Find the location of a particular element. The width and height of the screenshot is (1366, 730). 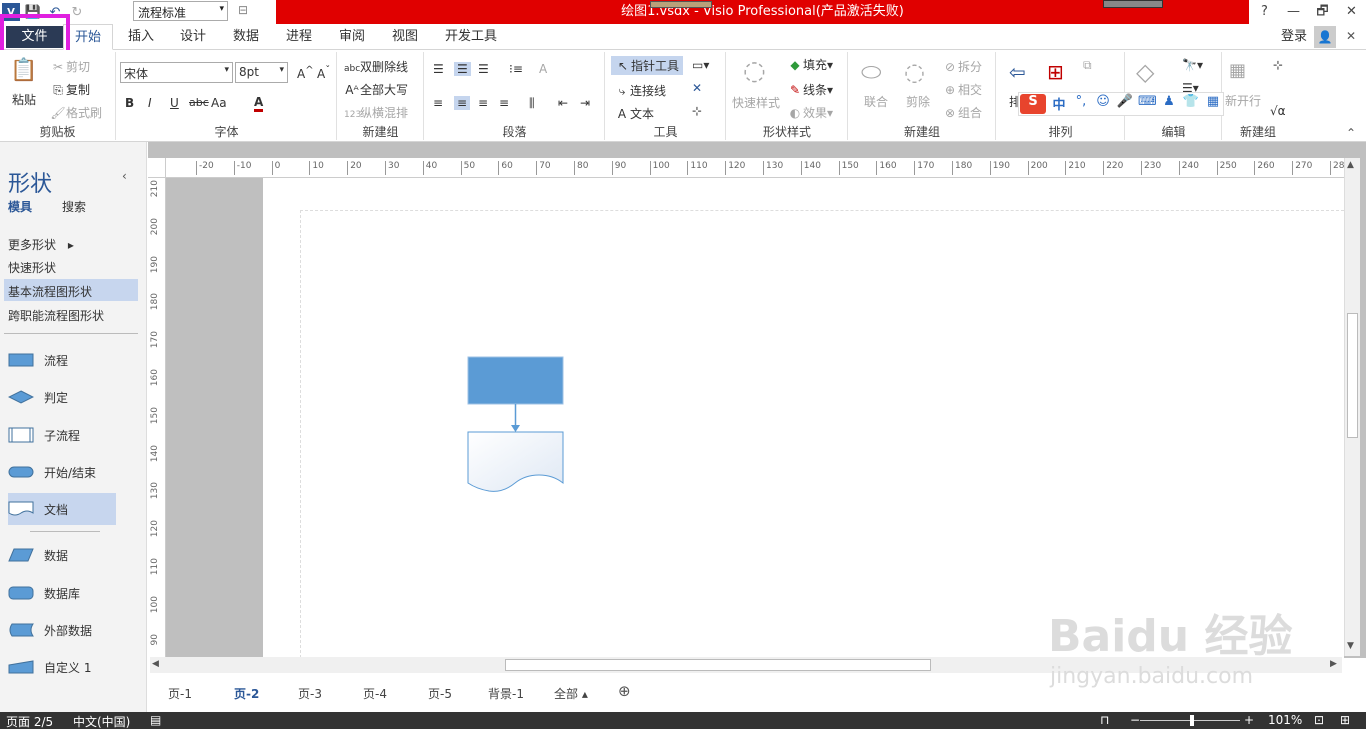

change-case-button: Aa is located at coordinates (219, 103).